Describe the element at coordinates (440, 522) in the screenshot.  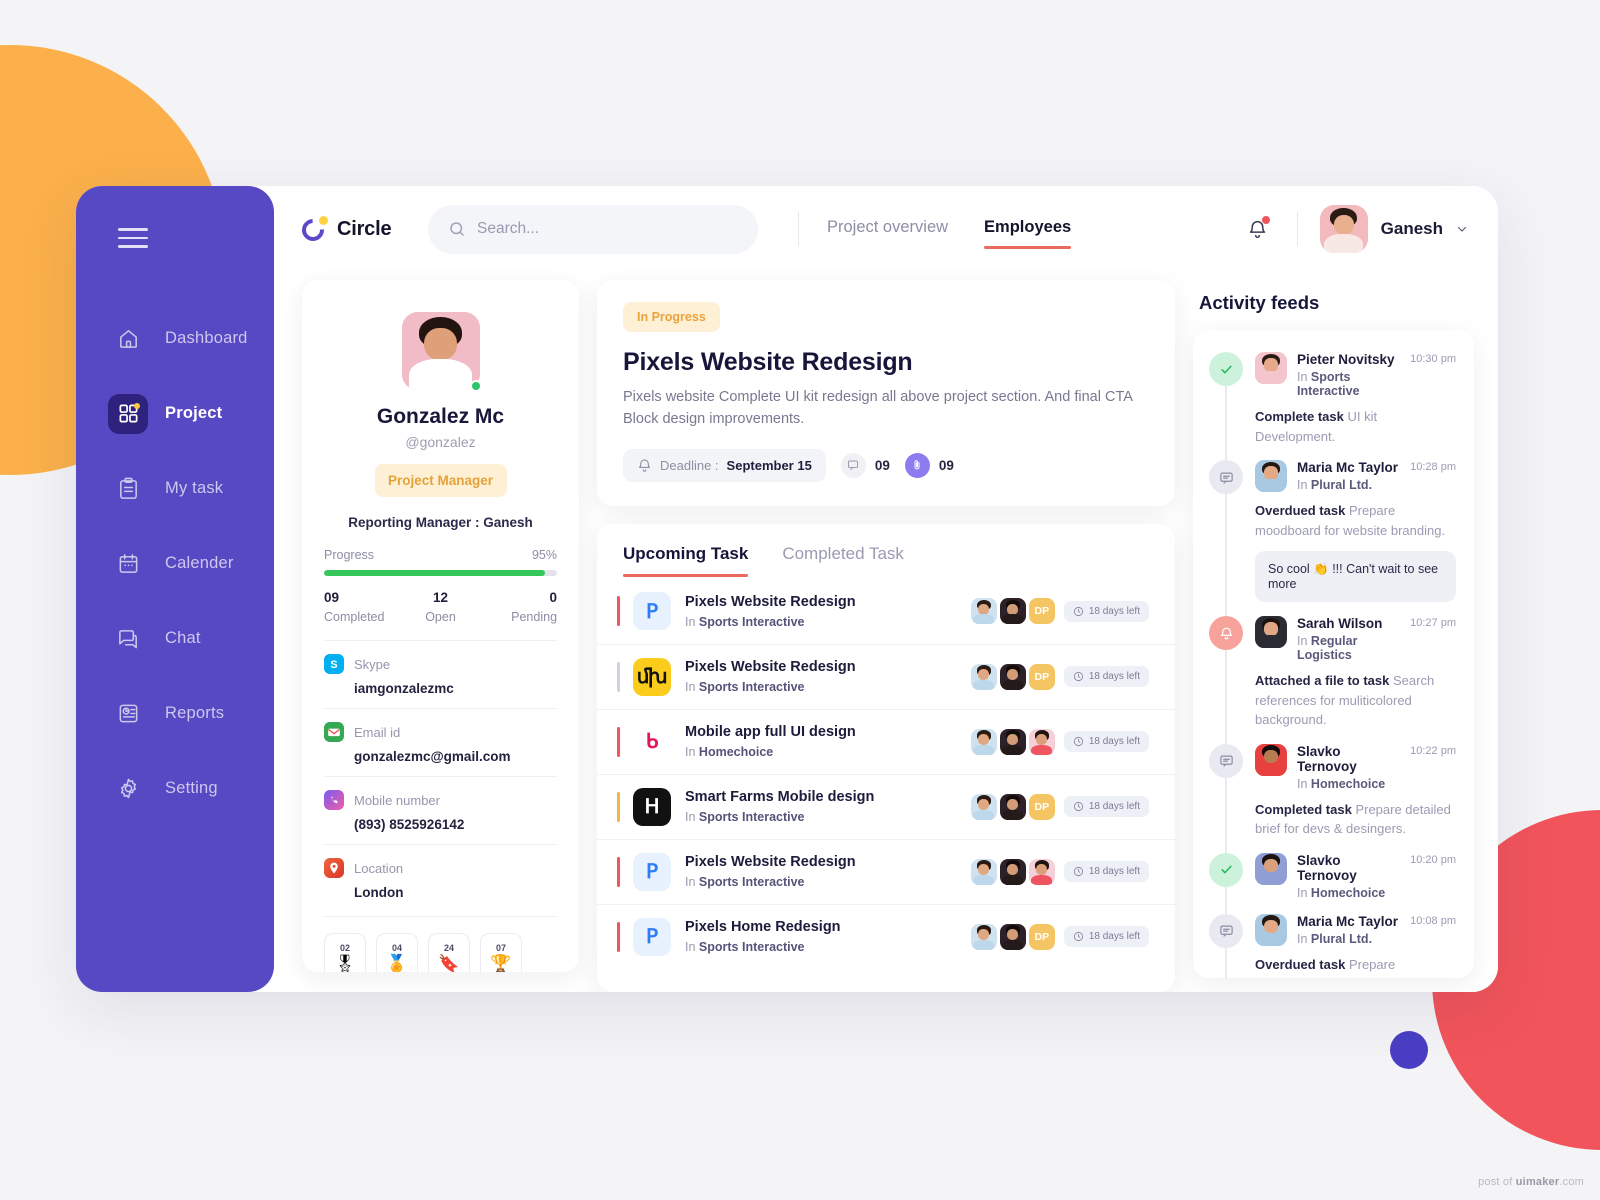
I see `reporting-manager: Reporting Manager : Ganesh` at that location.